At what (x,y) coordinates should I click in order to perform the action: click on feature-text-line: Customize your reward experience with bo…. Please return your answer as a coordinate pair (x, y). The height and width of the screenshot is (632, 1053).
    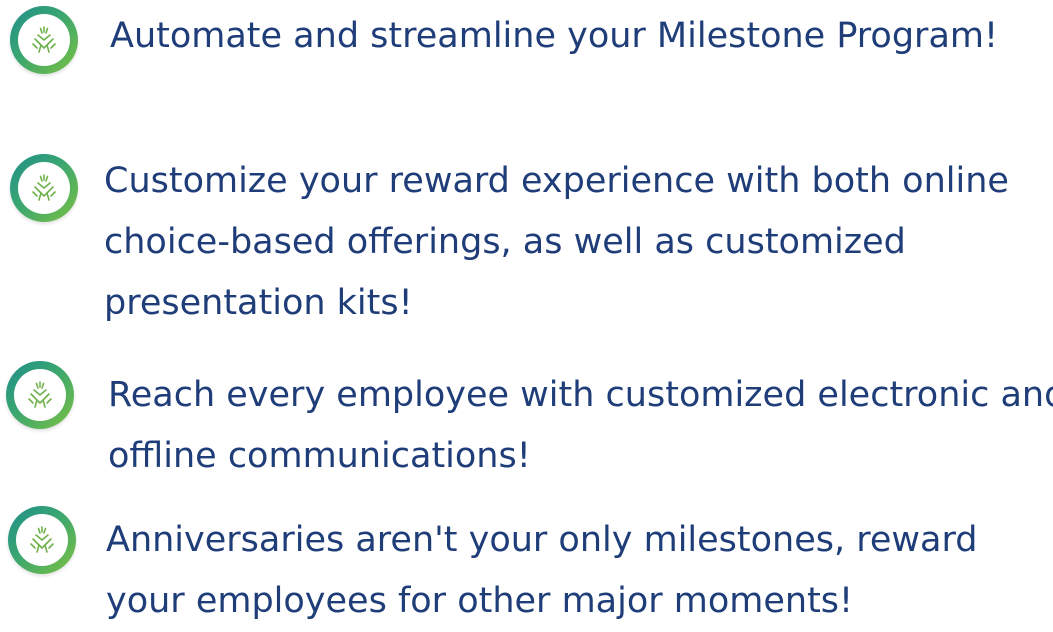
    Looking at the image, I should click on (556, 181).